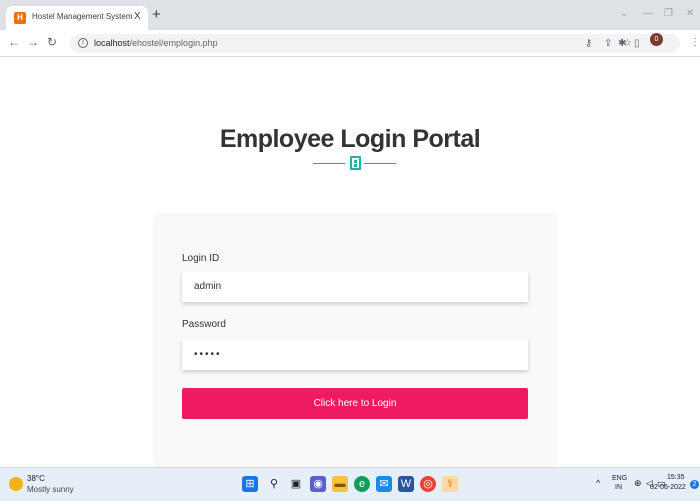 The image size is (700, 501). I want to click on browser-tab: H Hostel Management System X, so click(77, 18).